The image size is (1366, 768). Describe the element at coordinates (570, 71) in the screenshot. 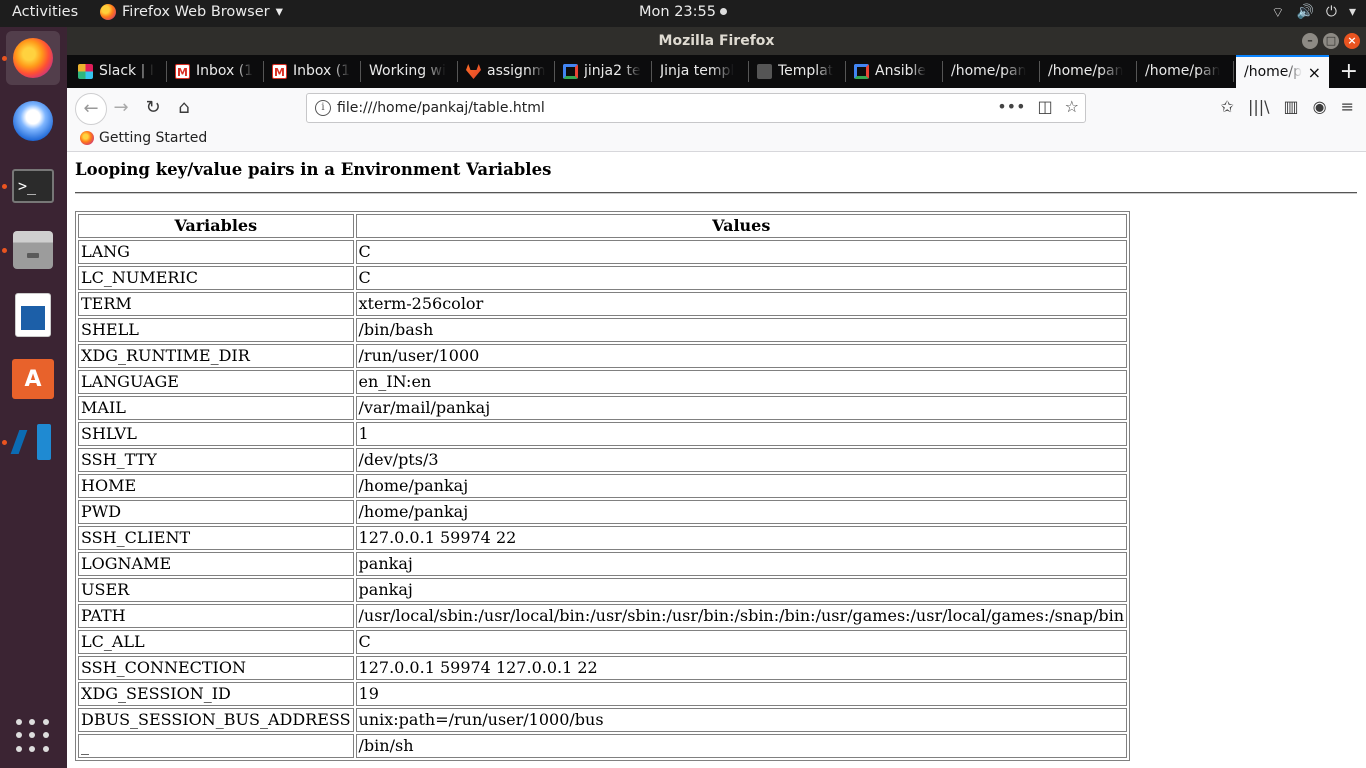

I see `google-icon` at that location.